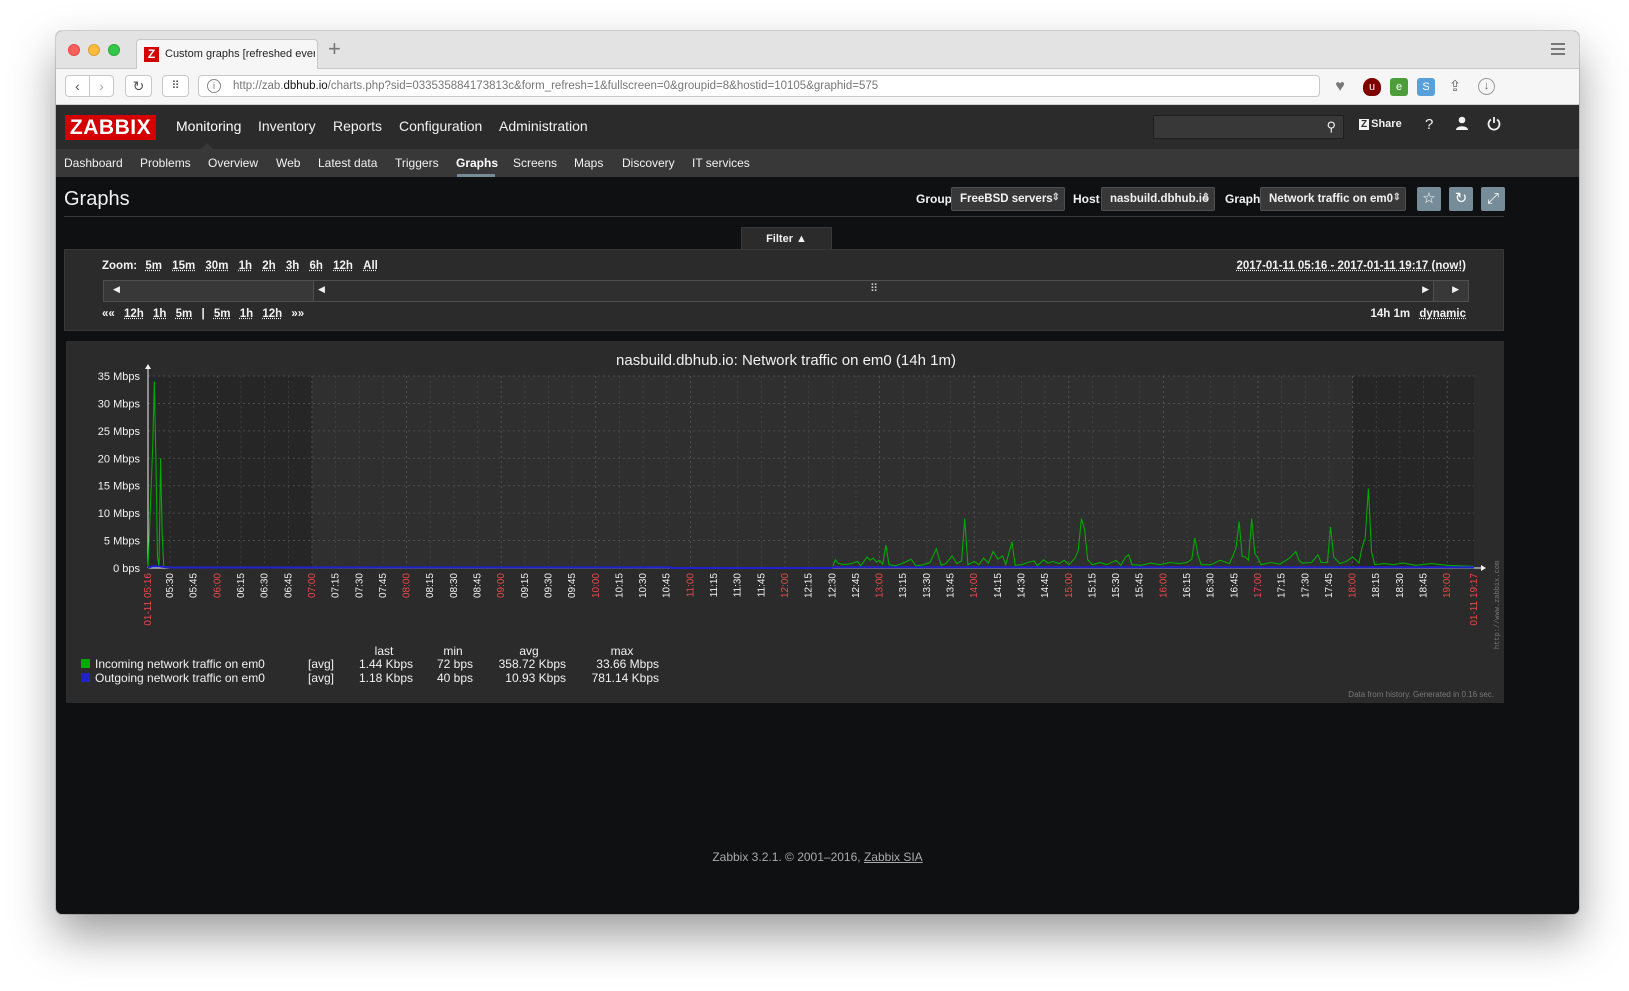  I want to click on y-tick-label: 30 Mbps, so click(119, 404).